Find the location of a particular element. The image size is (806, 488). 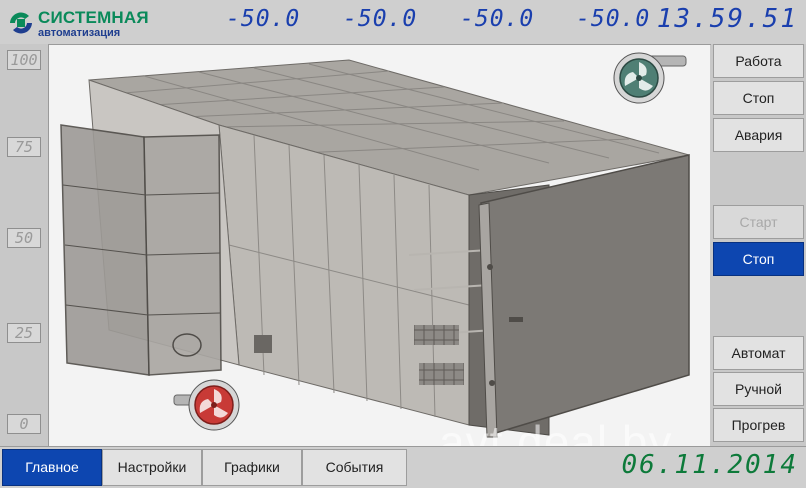

start-button: Старт is located at coordinates (758, 222).